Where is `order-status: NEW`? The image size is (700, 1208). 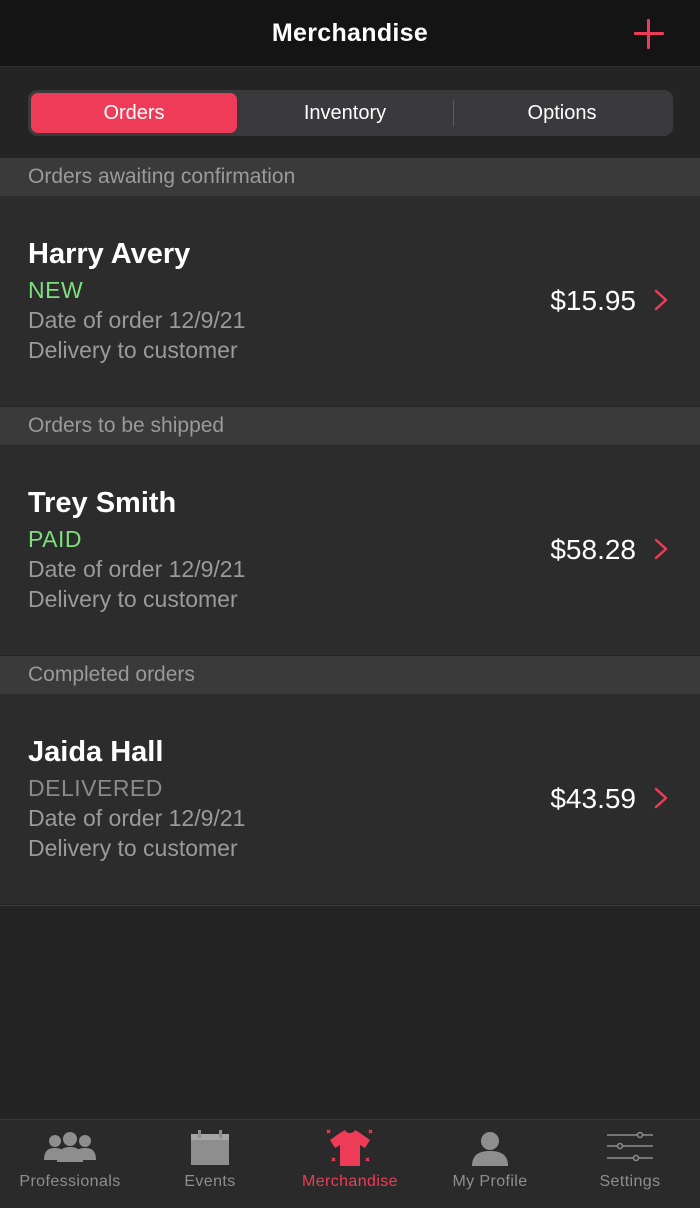
order-status: NEW is located at coordinates (56, 290).